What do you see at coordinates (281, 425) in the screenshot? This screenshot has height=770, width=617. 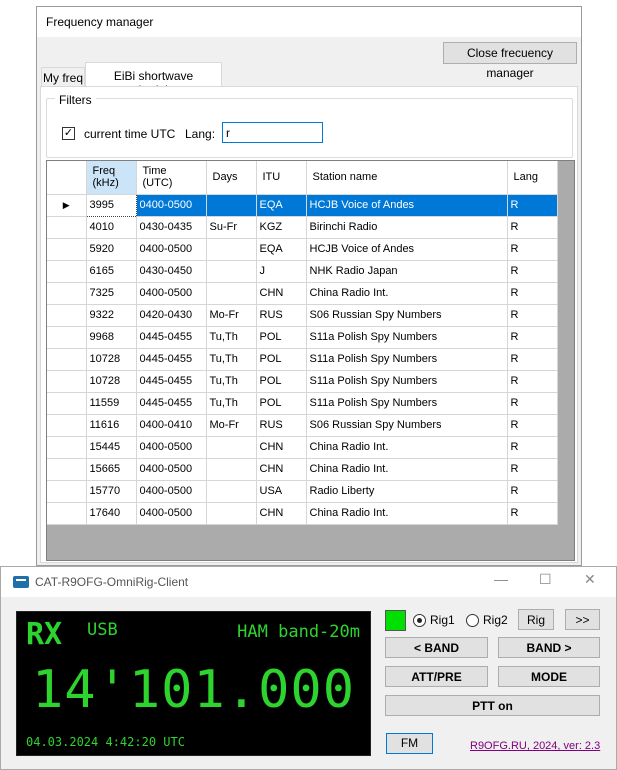 I see `cell-itu: RUS` at bounding box center [281, 425].